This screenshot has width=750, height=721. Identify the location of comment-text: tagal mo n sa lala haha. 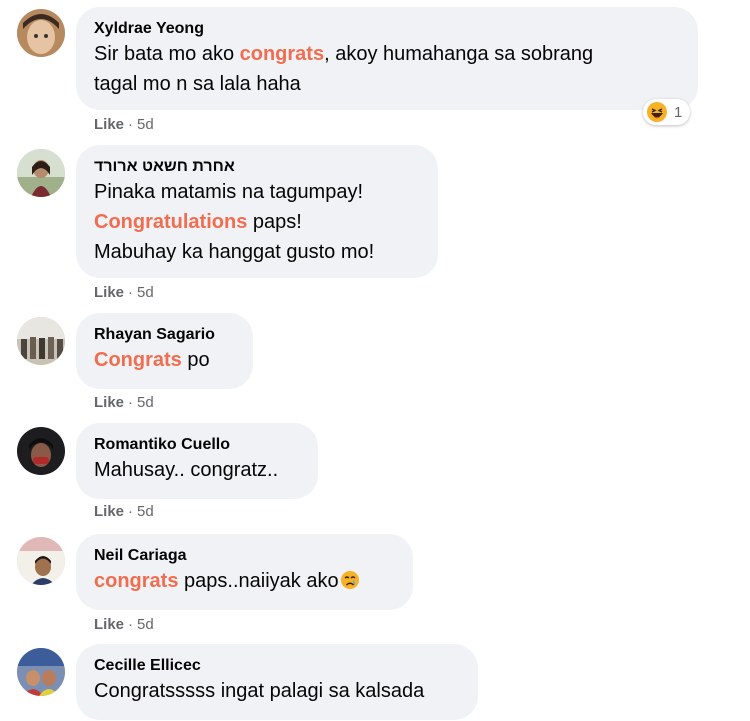
(197, 84).